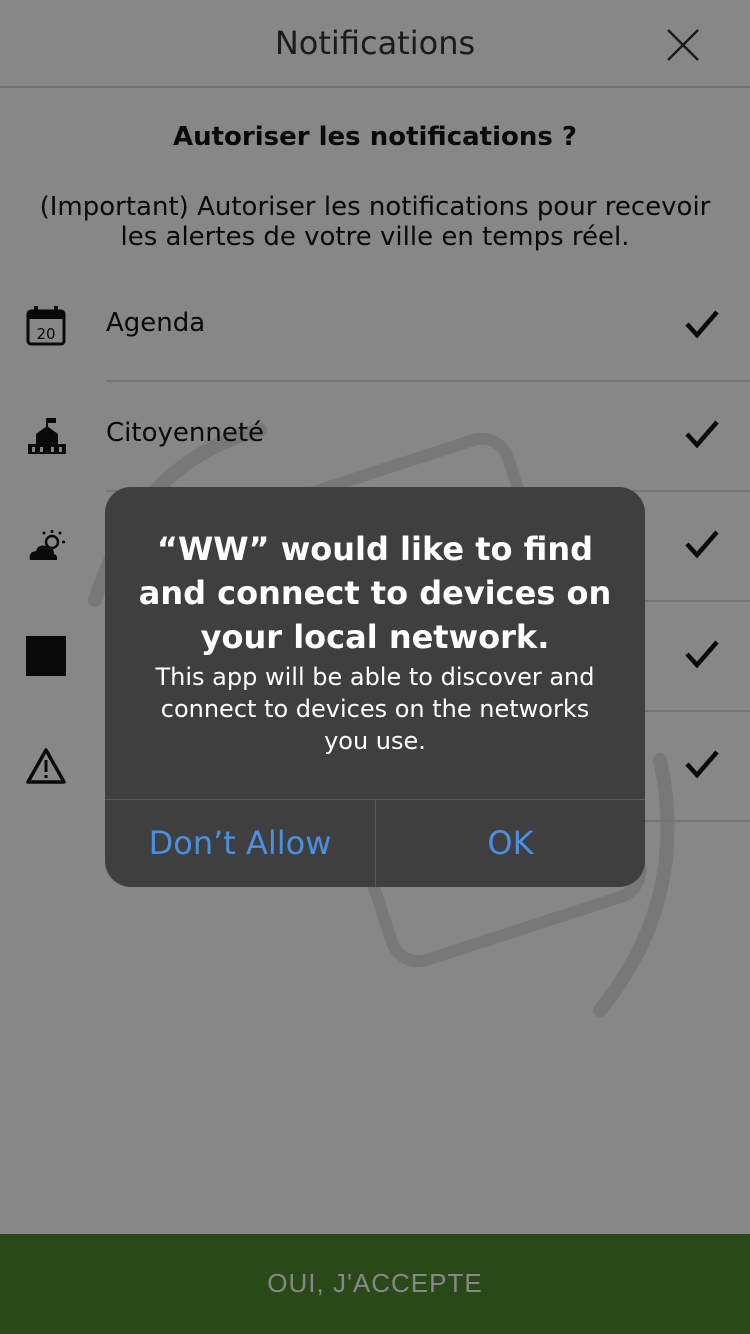 Image resolution: width=750 pixels, height=1334 pixels. I want to click on dont-allow-button: Don’t Allow, so click(240, 843).